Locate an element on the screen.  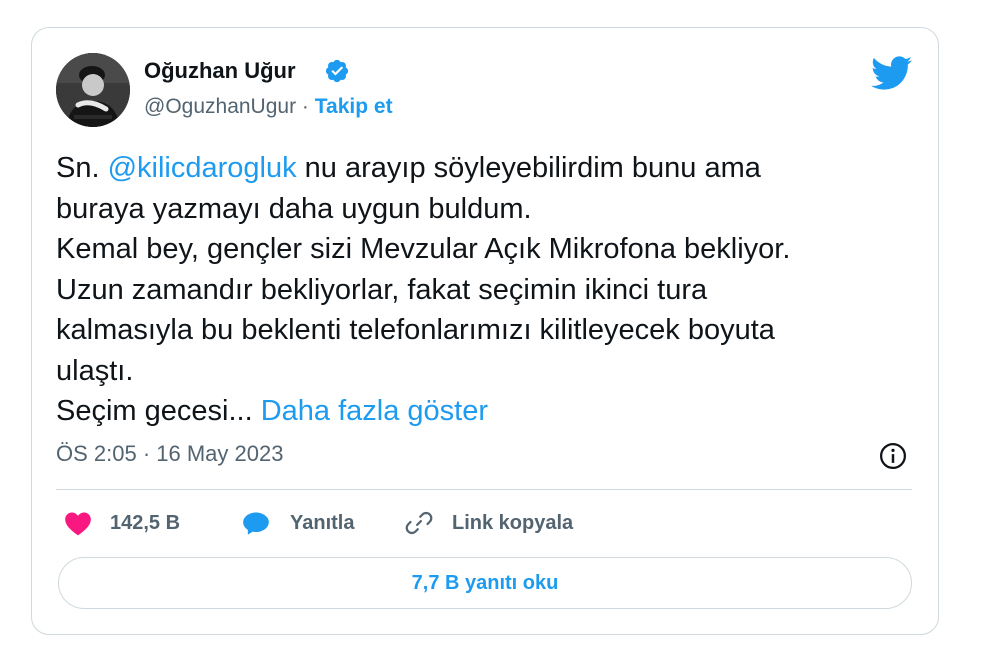
read-replies-label: 7,7 B yanıtı oku is located at coordinates (485, 582).